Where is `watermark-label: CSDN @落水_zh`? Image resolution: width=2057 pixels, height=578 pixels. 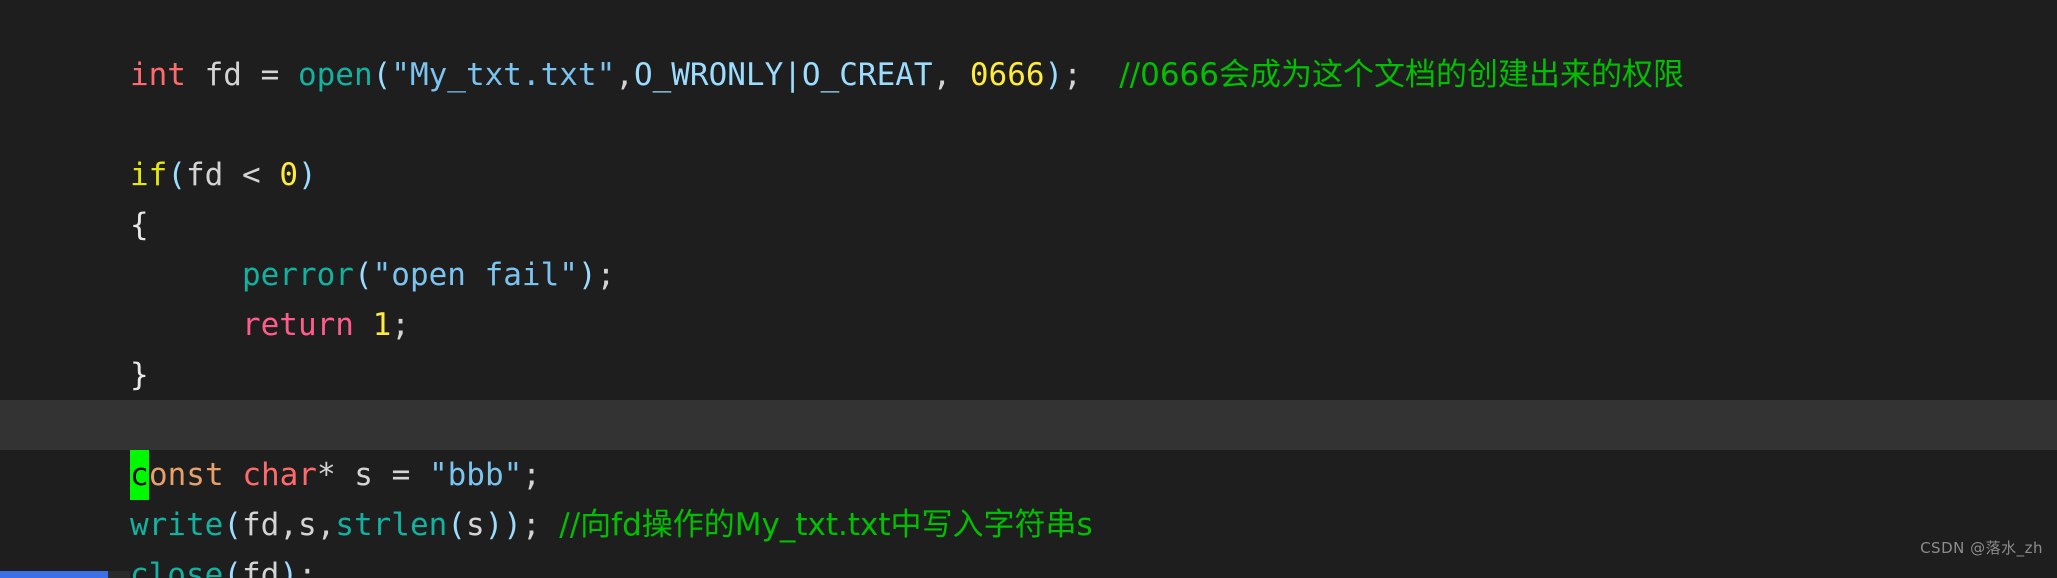
watermark-label: CSDN @落水_zh is located at coordinates (1981, 548).